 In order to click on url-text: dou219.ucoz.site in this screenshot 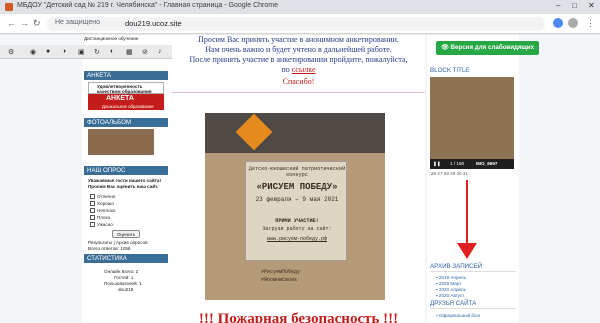, I will do `click(153, 23)`.